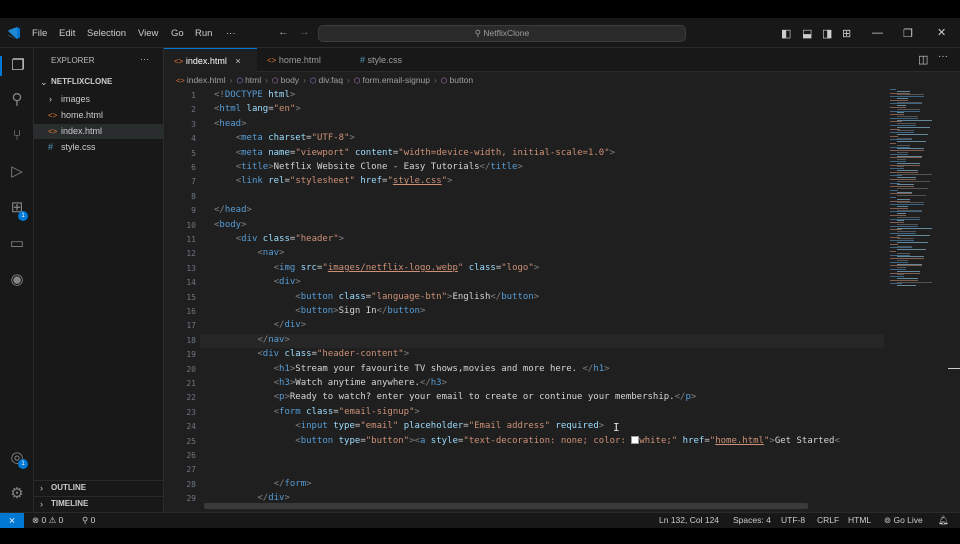 This screenshot has width=960, height=544. What do you see at coordinates (106, 33) in the screenshot?
I see `menu-selection: Selection` at bounding box center [106, 33].